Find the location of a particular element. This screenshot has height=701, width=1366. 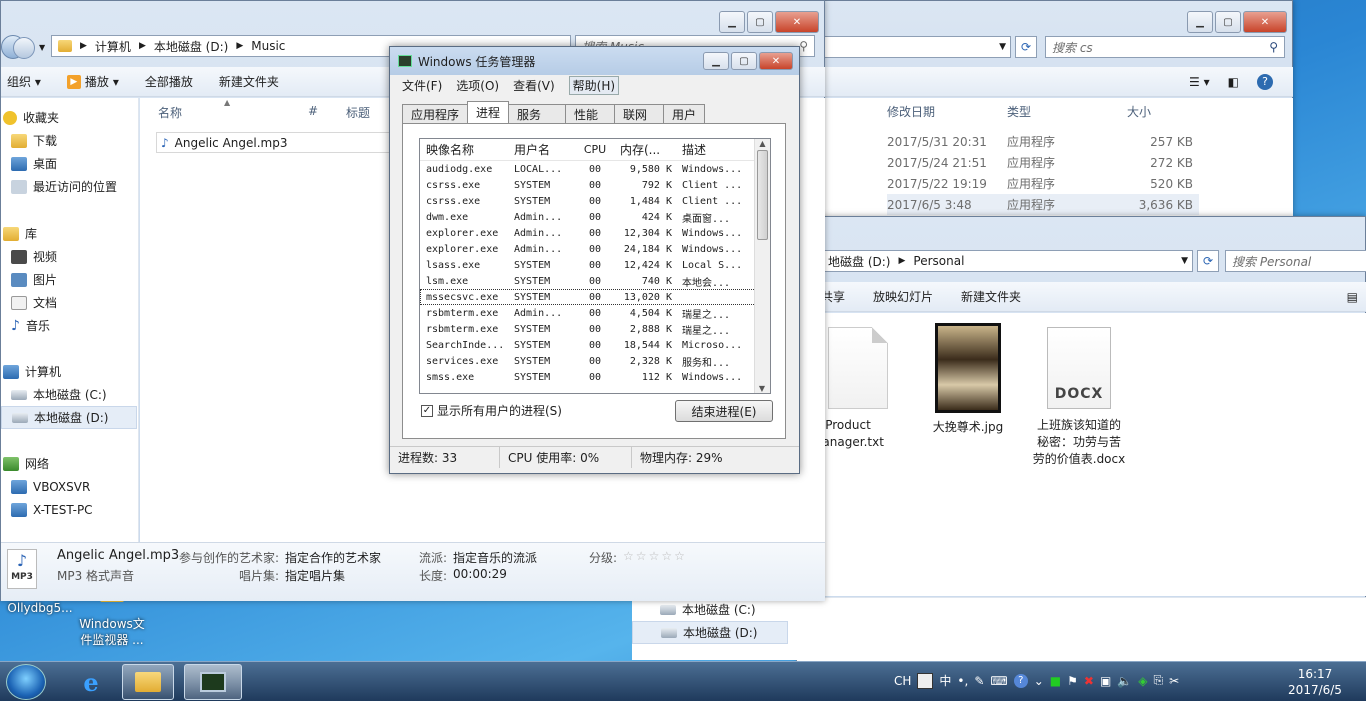

column-cpu: CPU is located at coordinates (595, 149).